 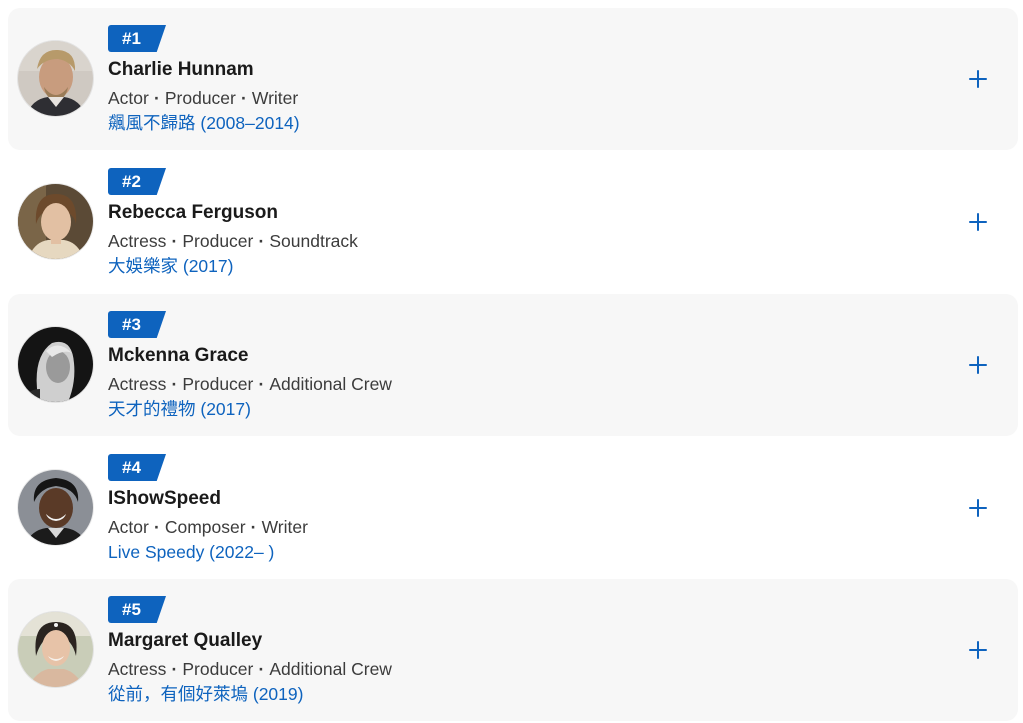 I want to click on known-for-link: 大娛樂家 (2017), so click(x=170, y=266).